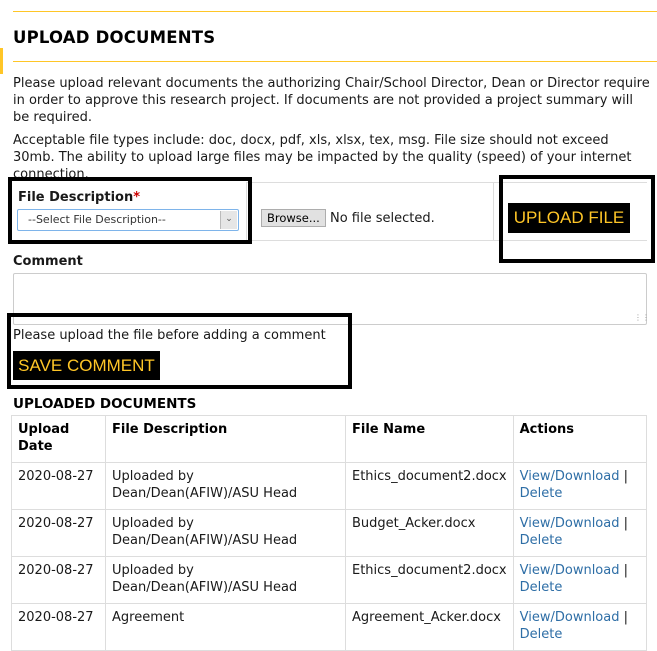  What do you see at coordinates (580, 439) in the screenshot?
I see `column-header-actions: Actions` at bounding box center [580, 439].